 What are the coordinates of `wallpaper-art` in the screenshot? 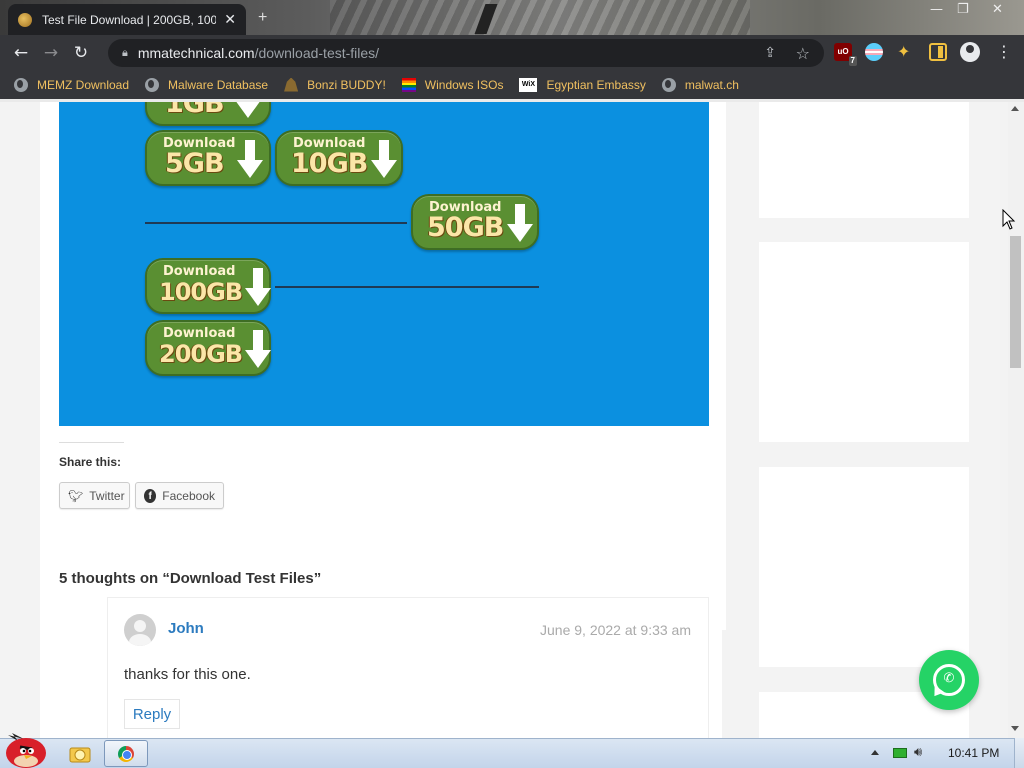 It's located at (540, 17).